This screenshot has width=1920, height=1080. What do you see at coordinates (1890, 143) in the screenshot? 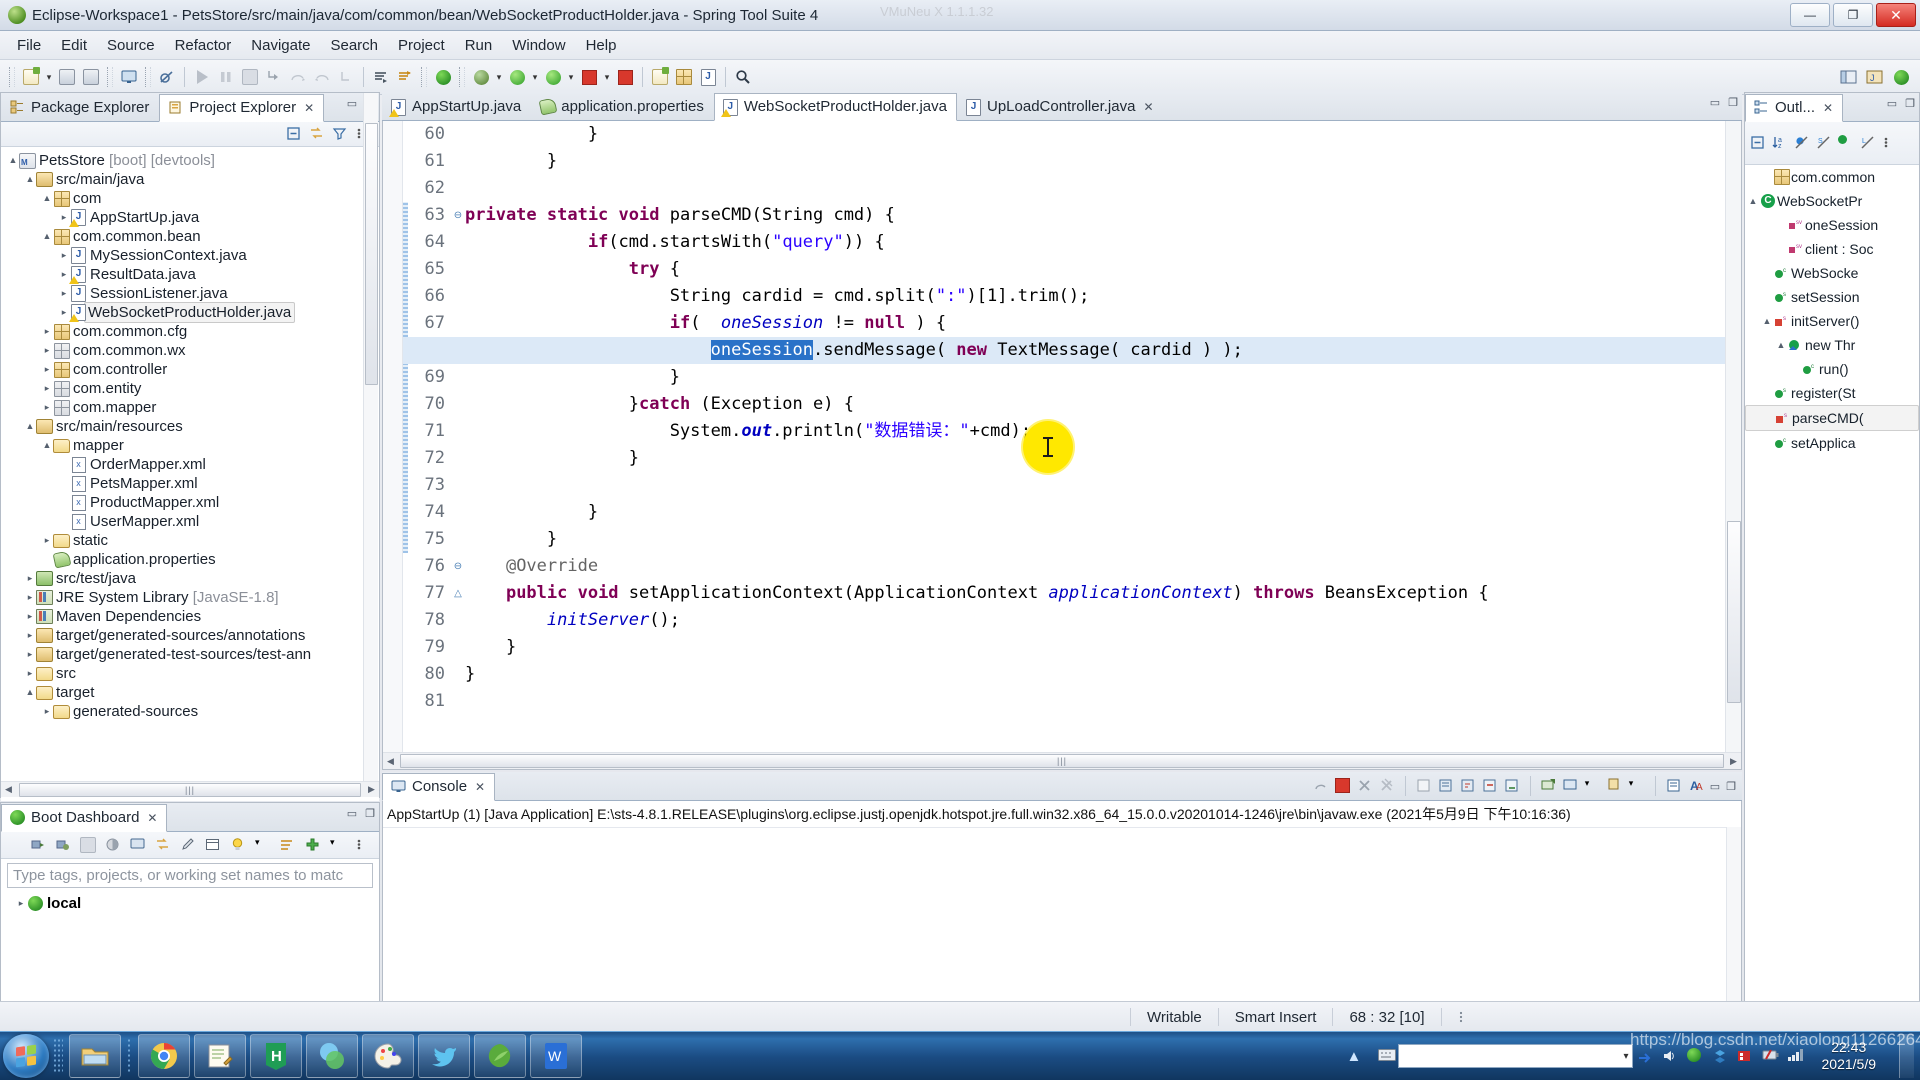
I see `view-menu-icon` at bounding box center [1890, 143].